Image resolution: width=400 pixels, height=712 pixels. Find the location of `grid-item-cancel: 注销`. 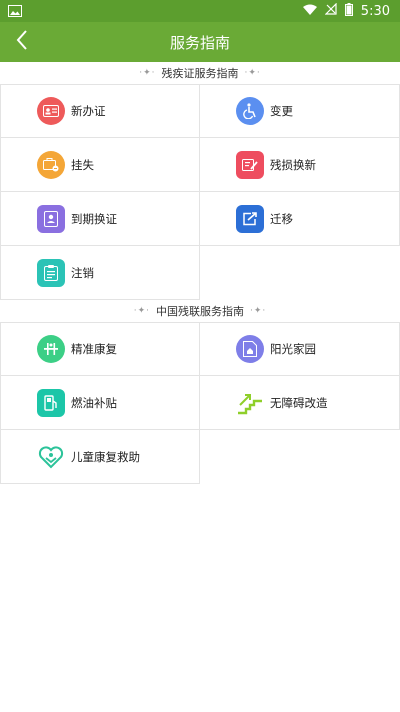

grid-item-cancel: 注销 is located at coordinates (100, 273).